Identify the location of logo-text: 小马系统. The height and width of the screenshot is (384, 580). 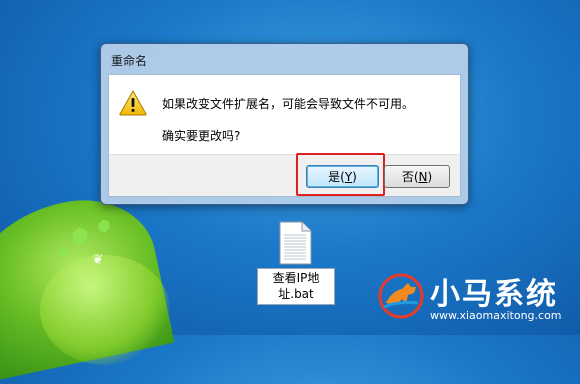
(494, 294).